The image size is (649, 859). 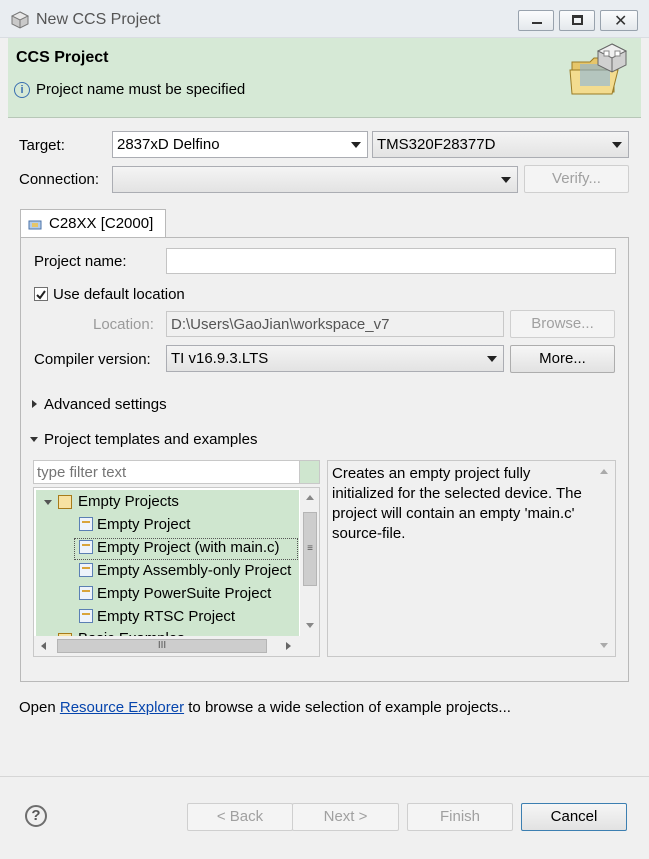 What do you see at coordinates (240, 817) in the screenshot?
I see `back-button: < Back` at bounding box center [240, 817].